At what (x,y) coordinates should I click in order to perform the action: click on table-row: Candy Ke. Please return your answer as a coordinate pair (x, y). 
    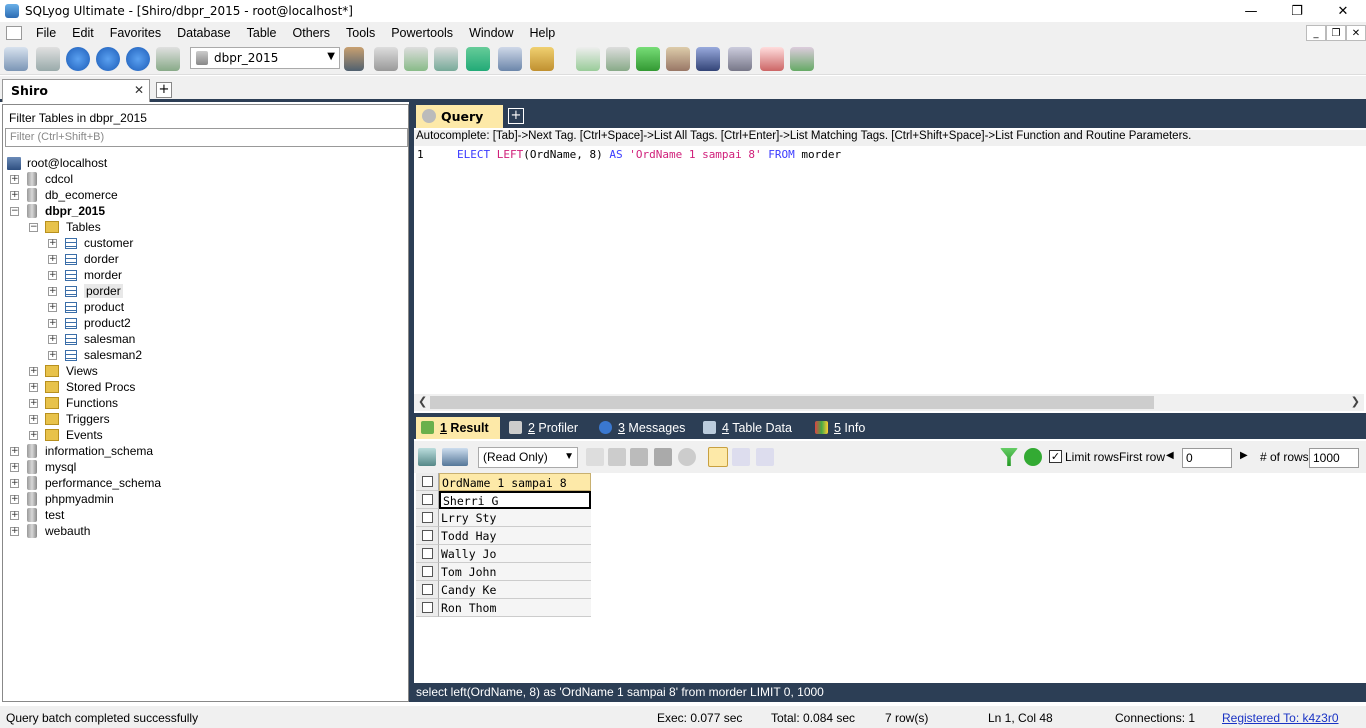
    Looking at the image, I should click on (503, 590).